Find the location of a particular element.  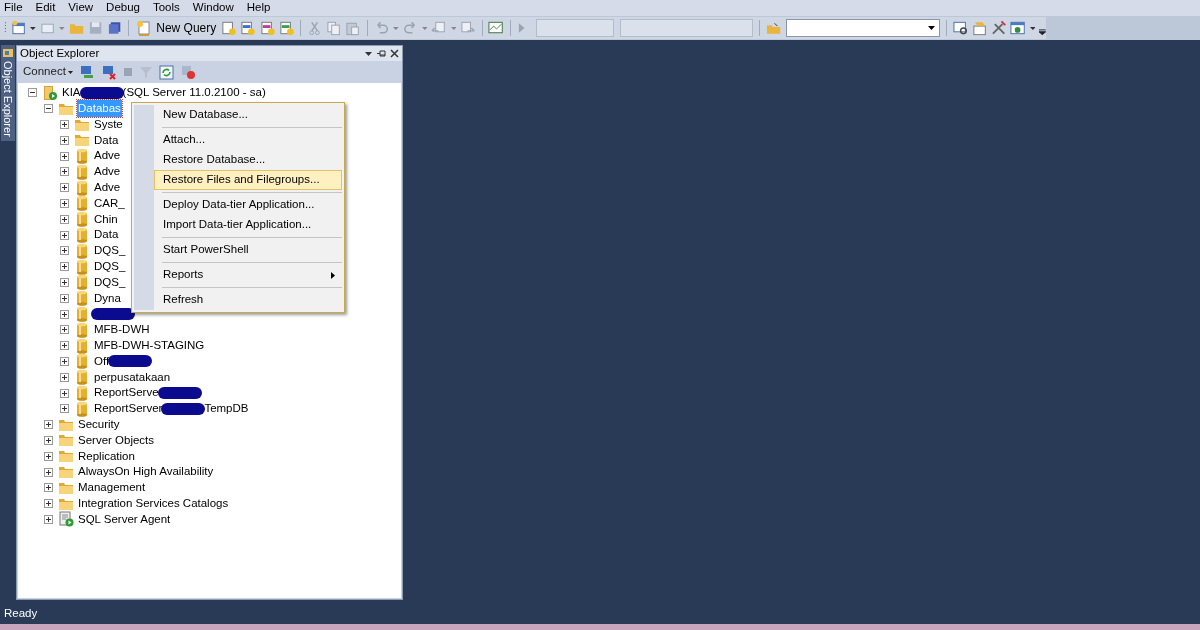

tools-icon is located at coordinates (999, 28).